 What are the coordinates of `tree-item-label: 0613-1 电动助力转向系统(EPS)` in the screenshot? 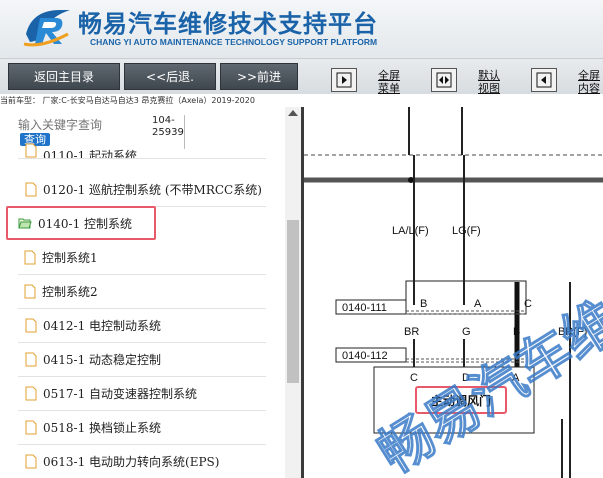 It's located at (131, 462).